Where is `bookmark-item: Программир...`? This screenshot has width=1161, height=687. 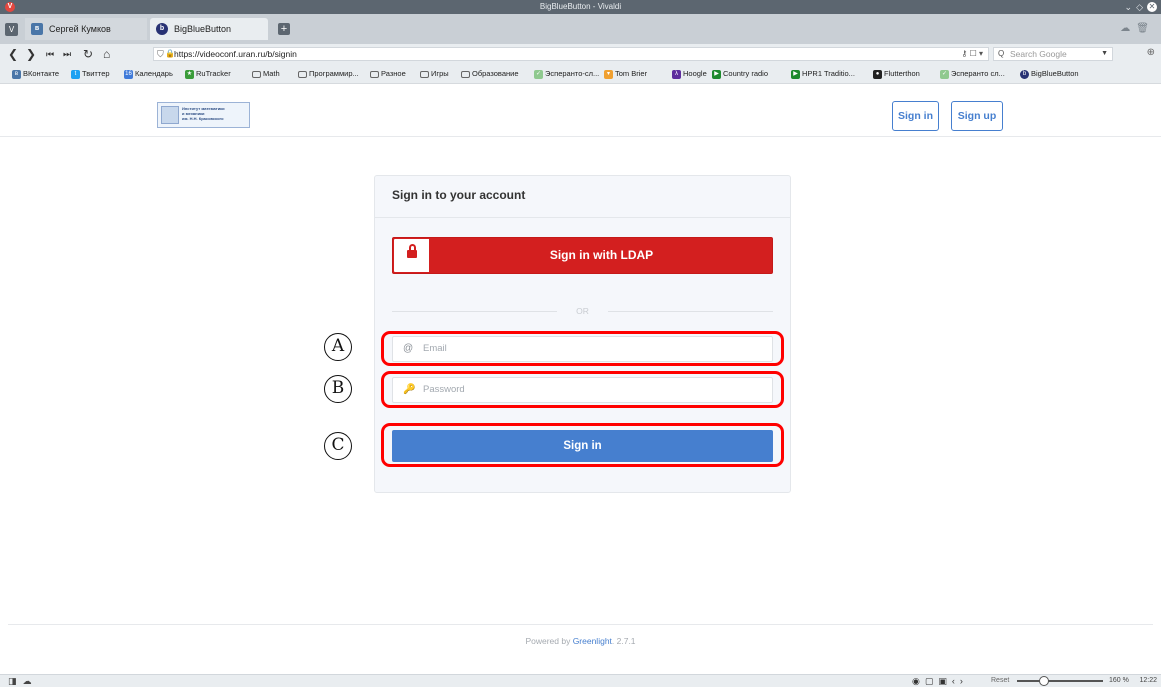
bookmark-item: Программир... is located at coordinates (328, 74).